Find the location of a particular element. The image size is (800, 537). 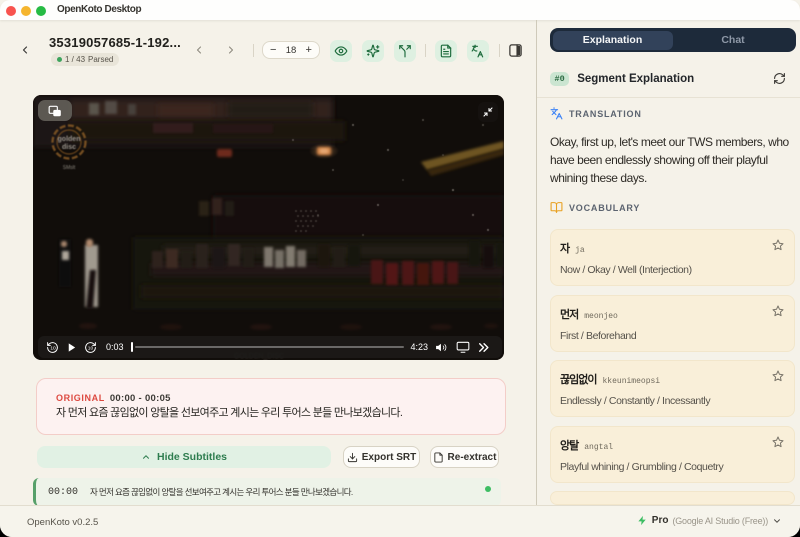

svg-text: golden is located at coordinates (69, 139).